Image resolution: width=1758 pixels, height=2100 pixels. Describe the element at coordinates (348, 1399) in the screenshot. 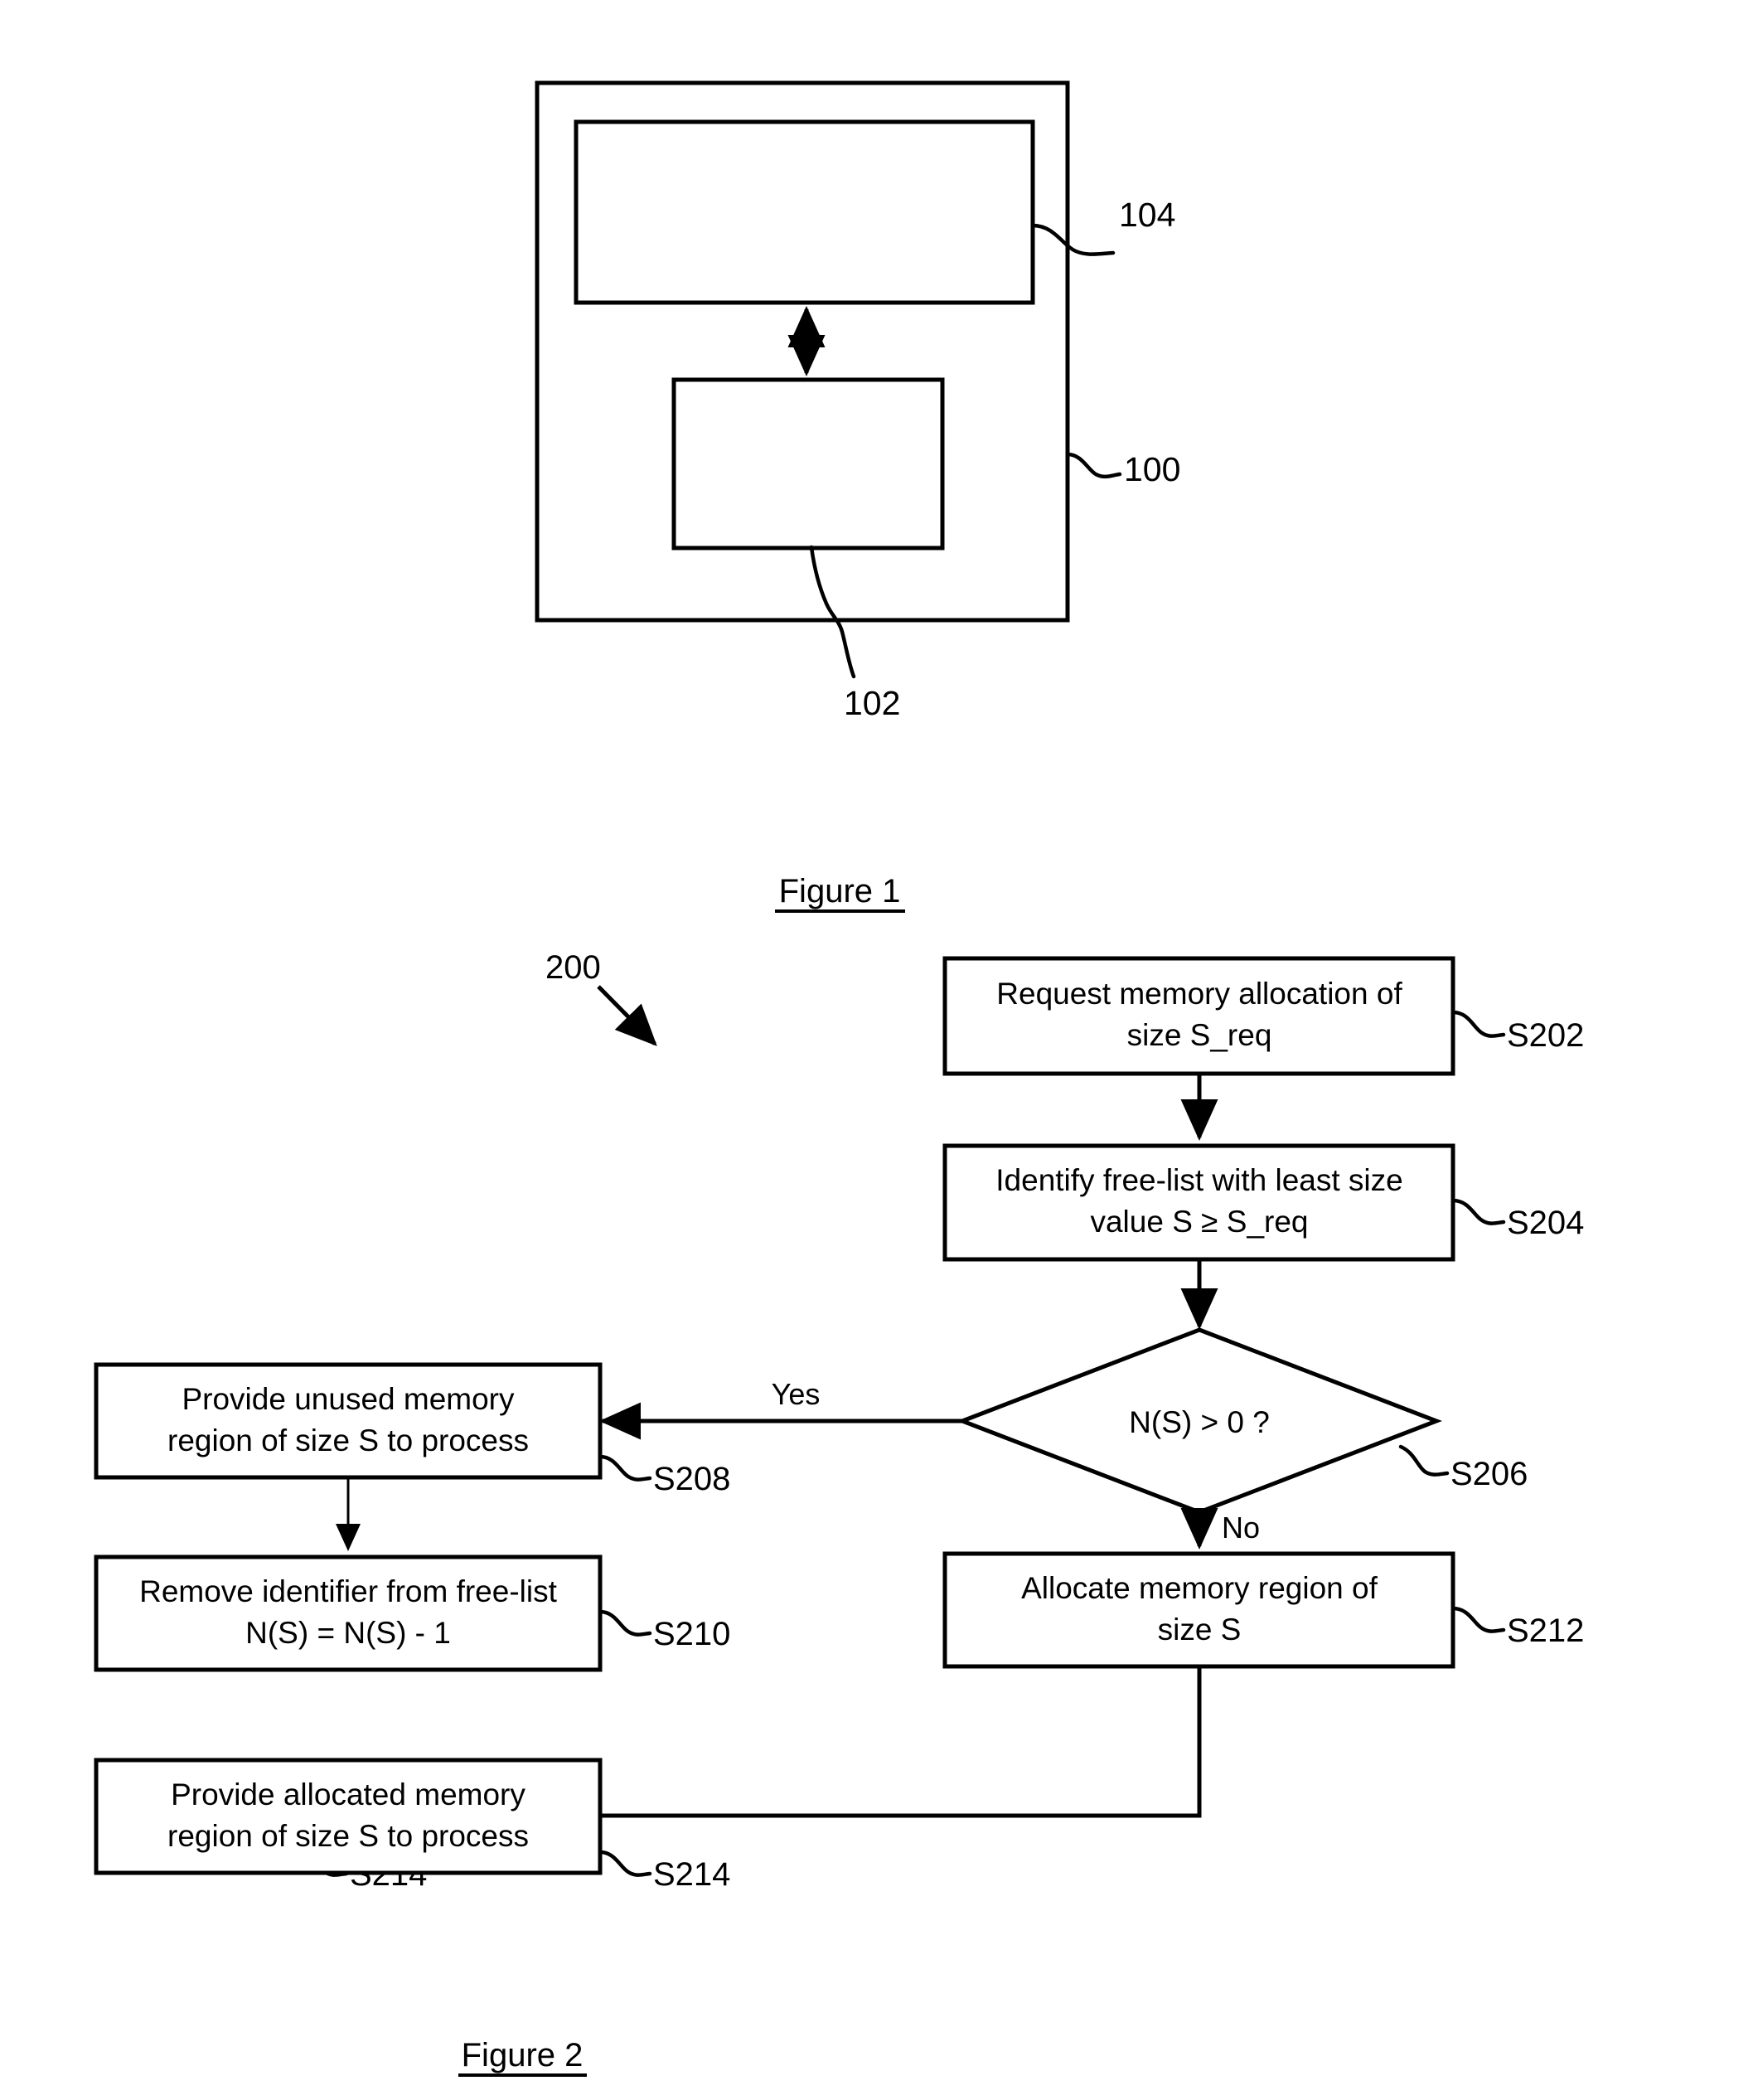

I see `node-s208-line1: Provide unused memory` at that location.